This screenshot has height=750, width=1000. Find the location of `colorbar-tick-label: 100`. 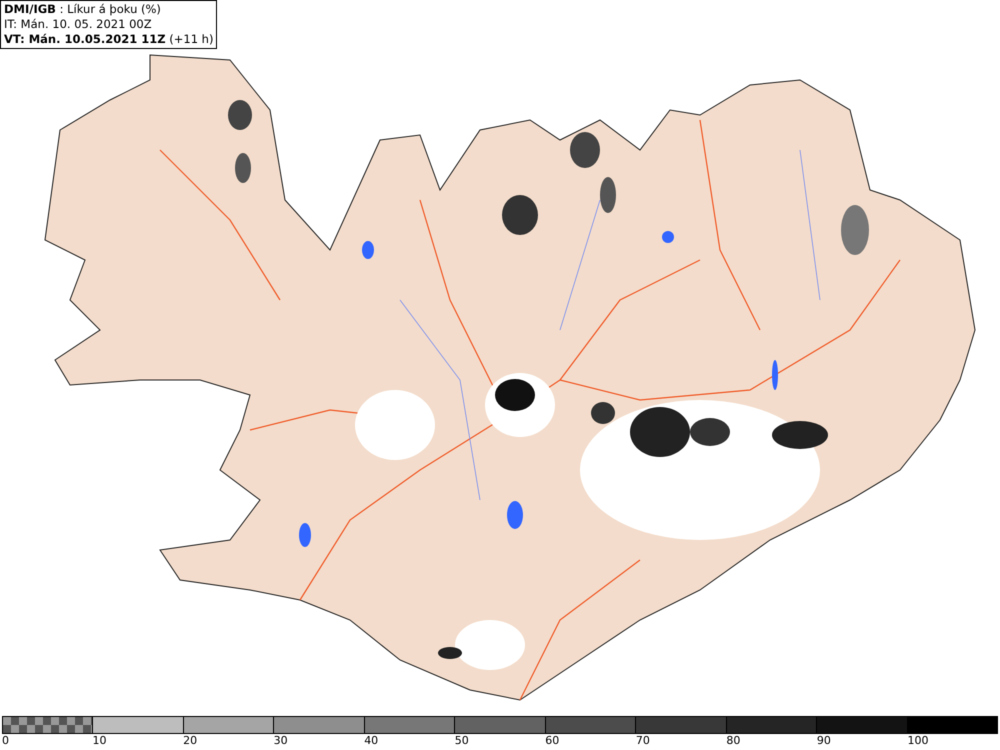

colorbar-tick-label: 100 is located at coordinates (917, 741).